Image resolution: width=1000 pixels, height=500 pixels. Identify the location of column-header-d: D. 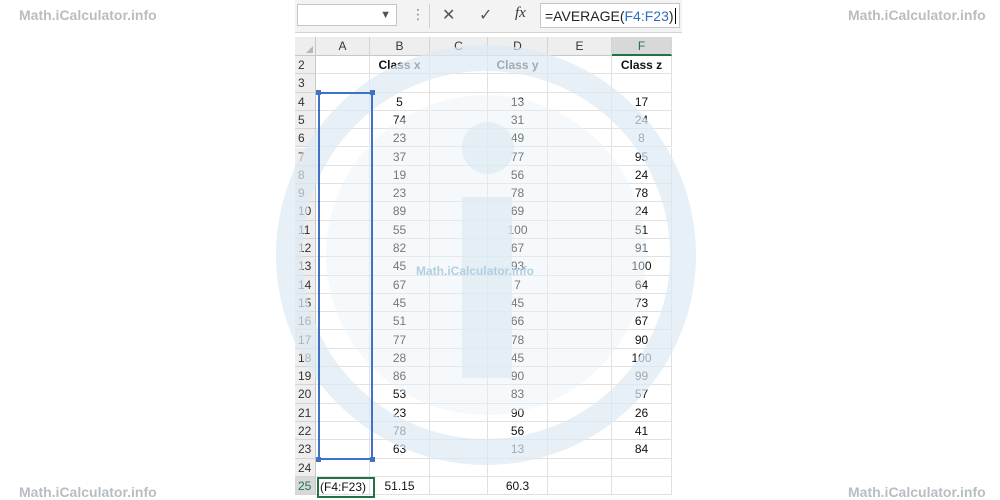
(518, 46).